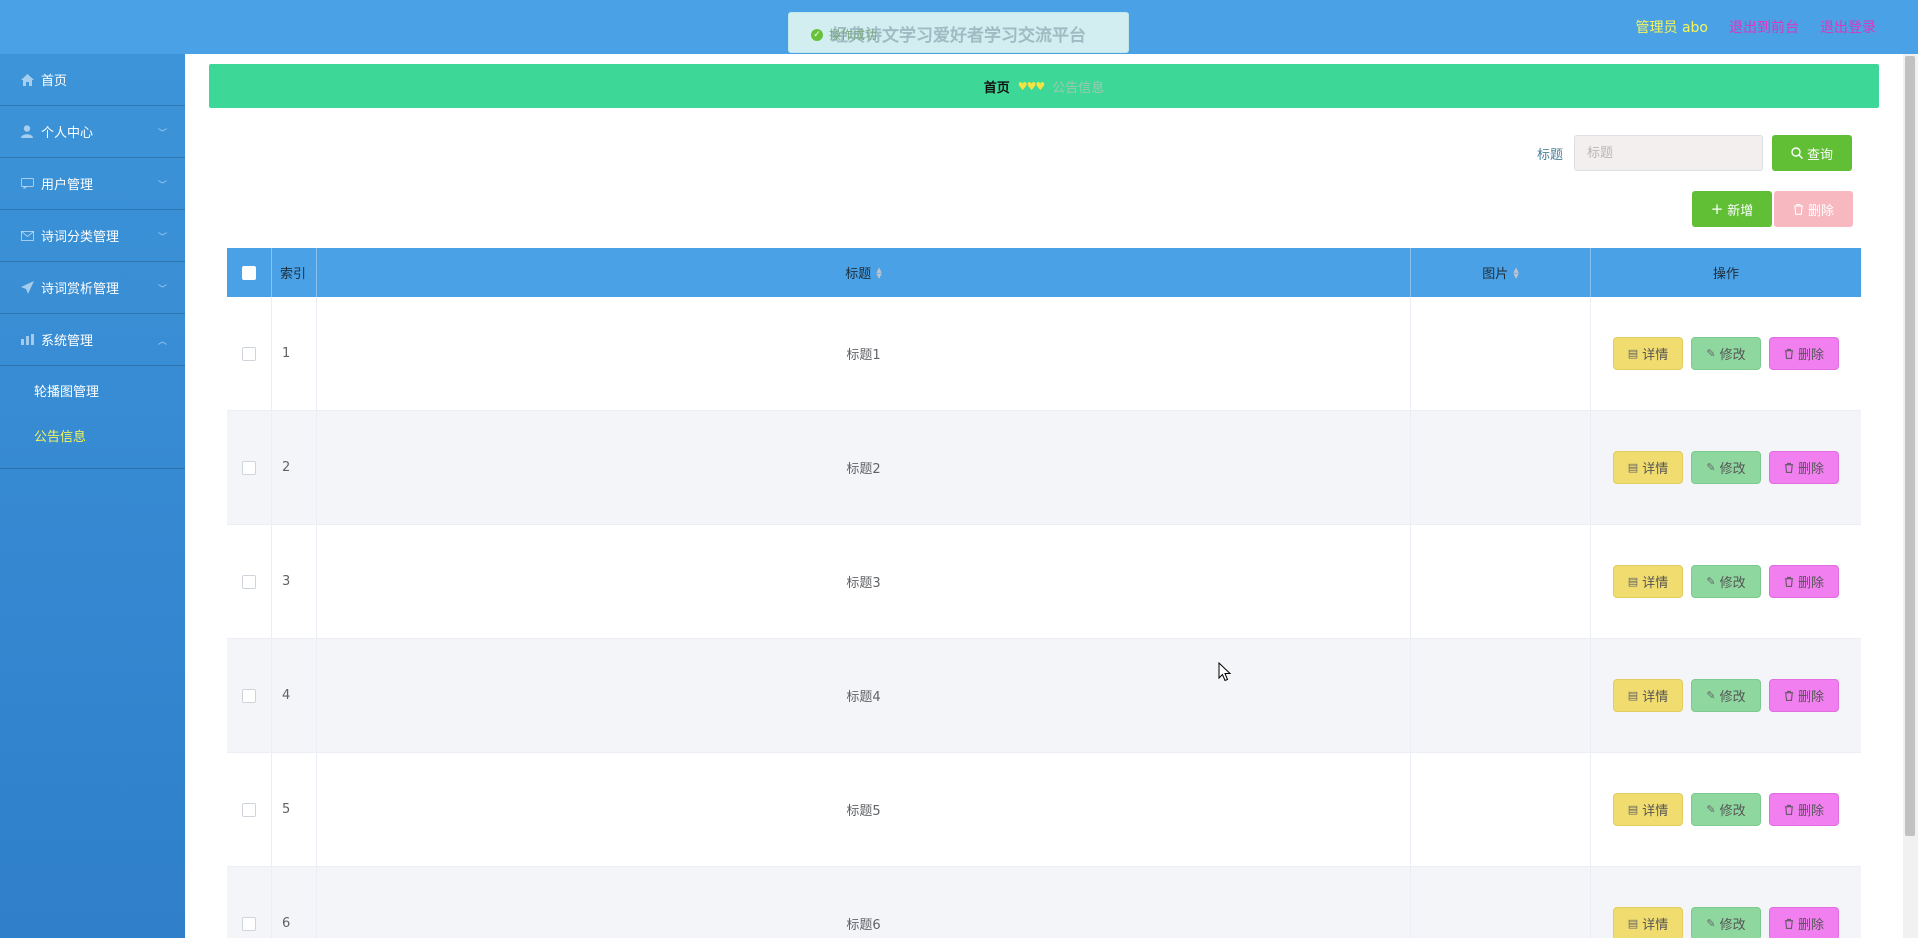  Describe the element at coordinates (997, 86) in the screenshot. I see `breadcrumb-home: 首页` at that location.